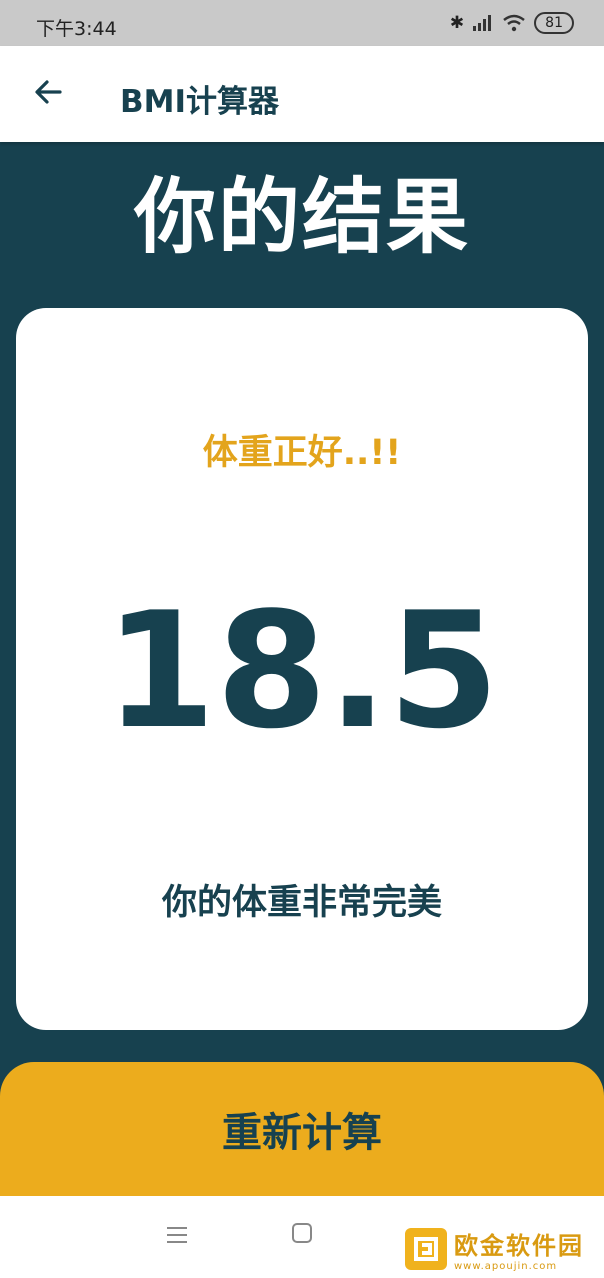  What do you see at coordinates (426, 1249) in the screenshot?
I see `watermark-logo-icon` at bounding box center [426, 1249].